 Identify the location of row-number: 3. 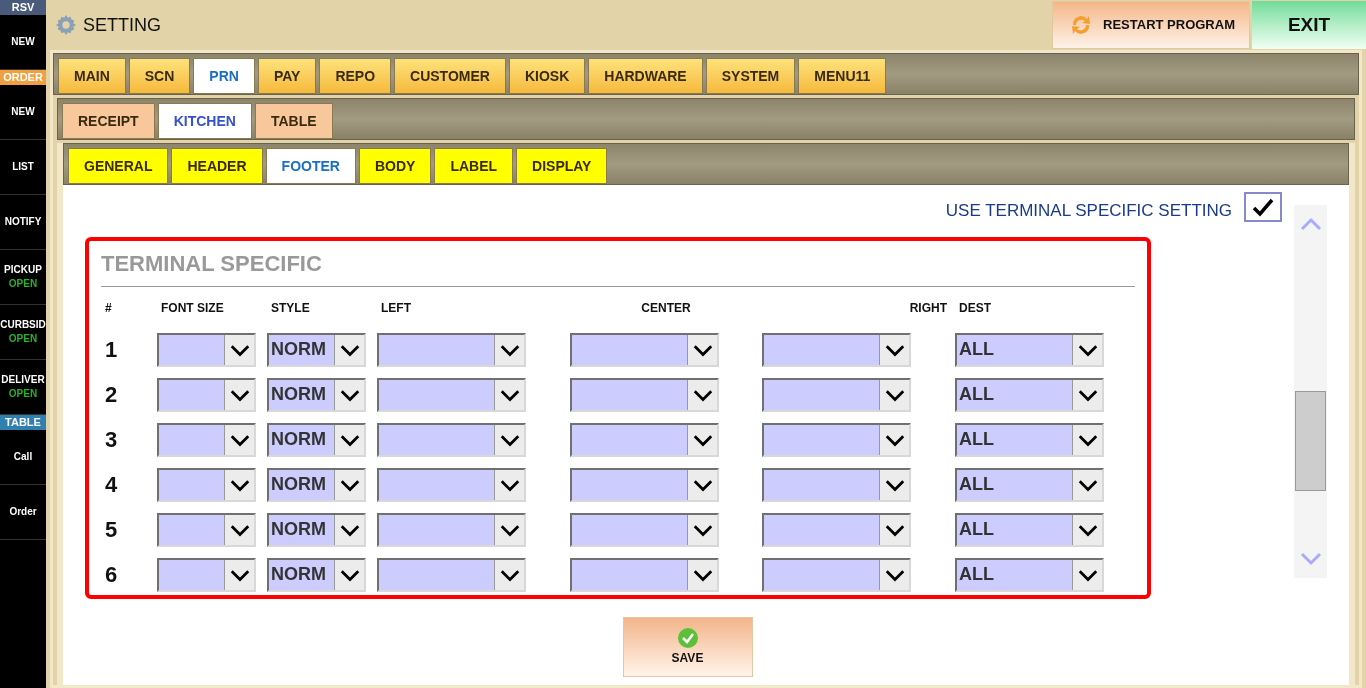
(111, 440).